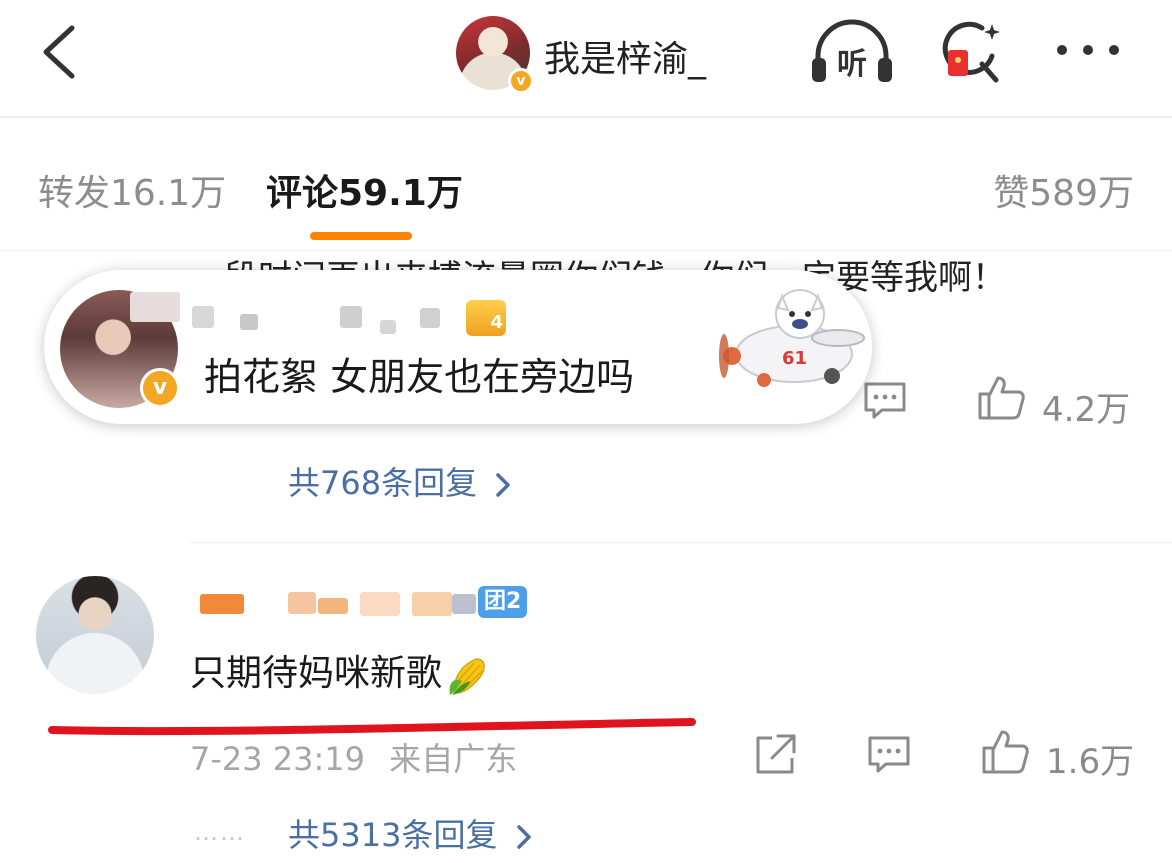 This screenshot has width=1172, height=863. What do you see at coordinates (792, 338) in the screenshot?
I see `plane-sticker-icon: 61` at bounding box center [792, 338].